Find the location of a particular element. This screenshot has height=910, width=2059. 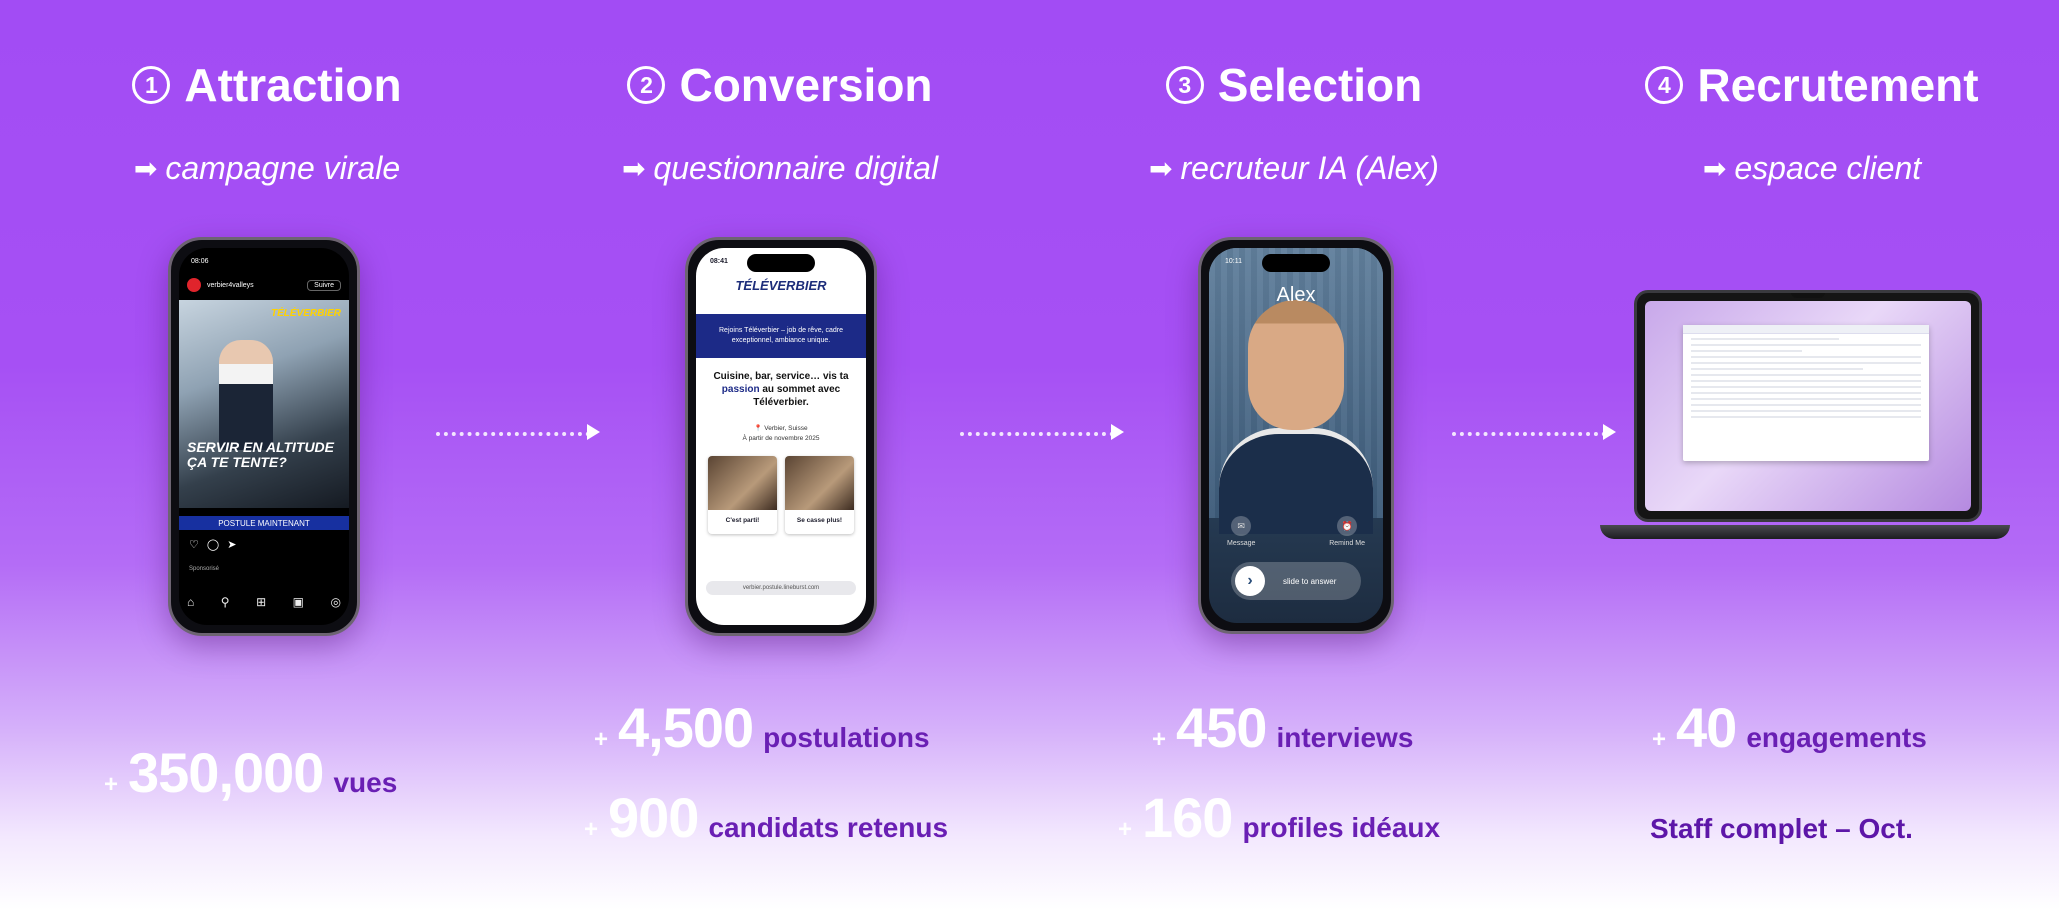

stage-subtitle: ➡ questionnaire digital is located at coordinates (780, 168).